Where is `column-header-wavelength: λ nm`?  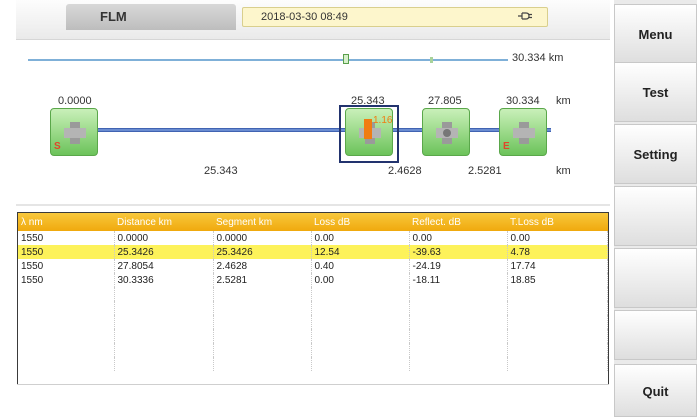
column-header-wavelength: λ nm is located at coordinates (66, 222).